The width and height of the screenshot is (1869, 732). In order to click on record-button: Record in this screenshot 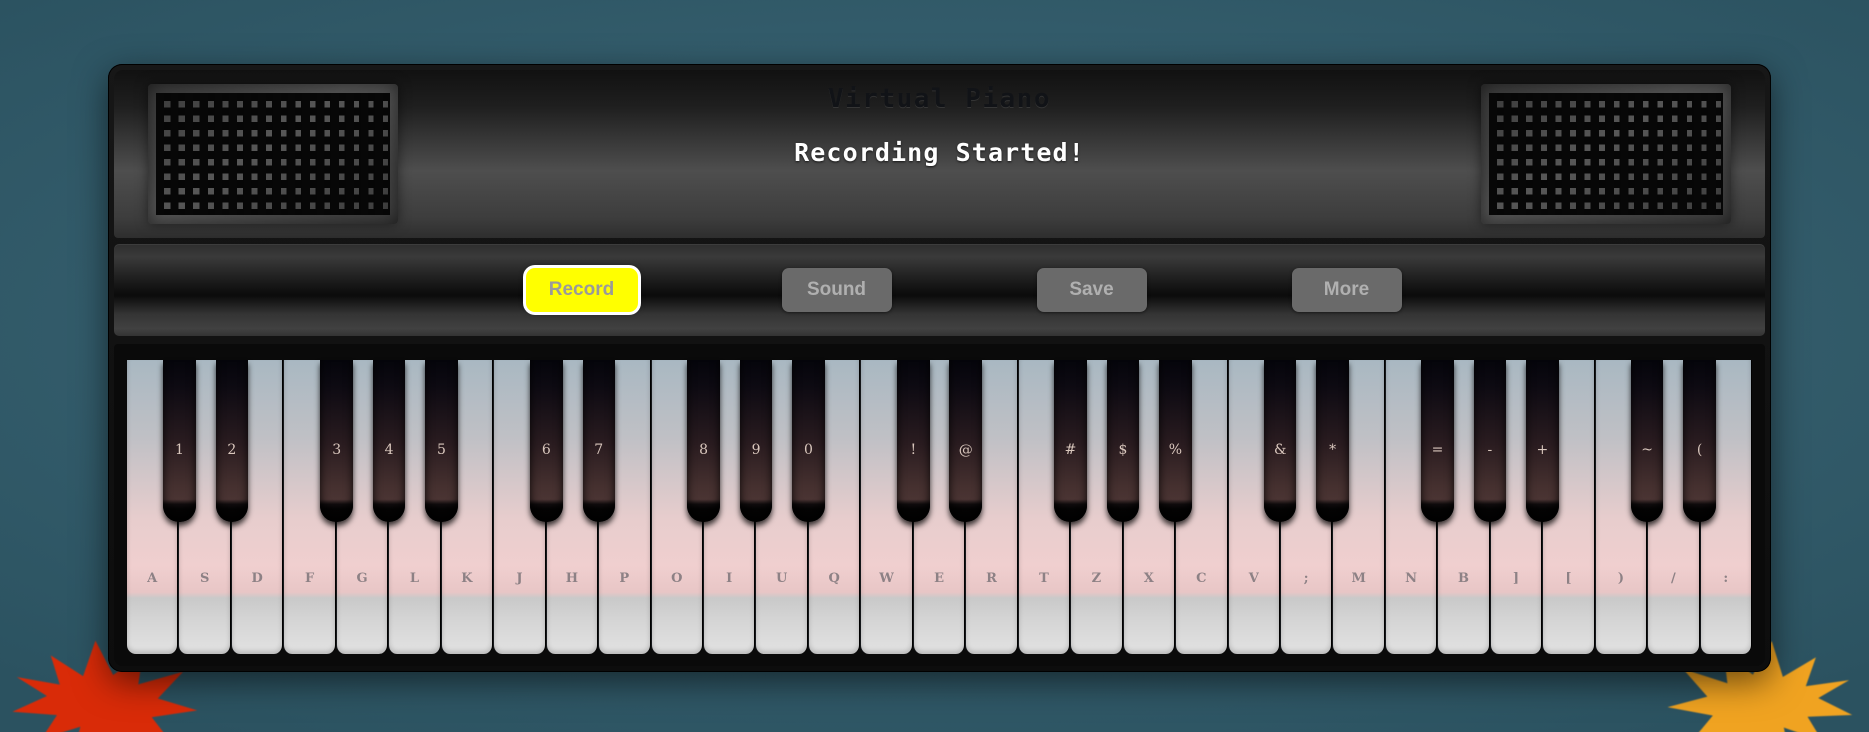, I will do `click(581, 290)`.